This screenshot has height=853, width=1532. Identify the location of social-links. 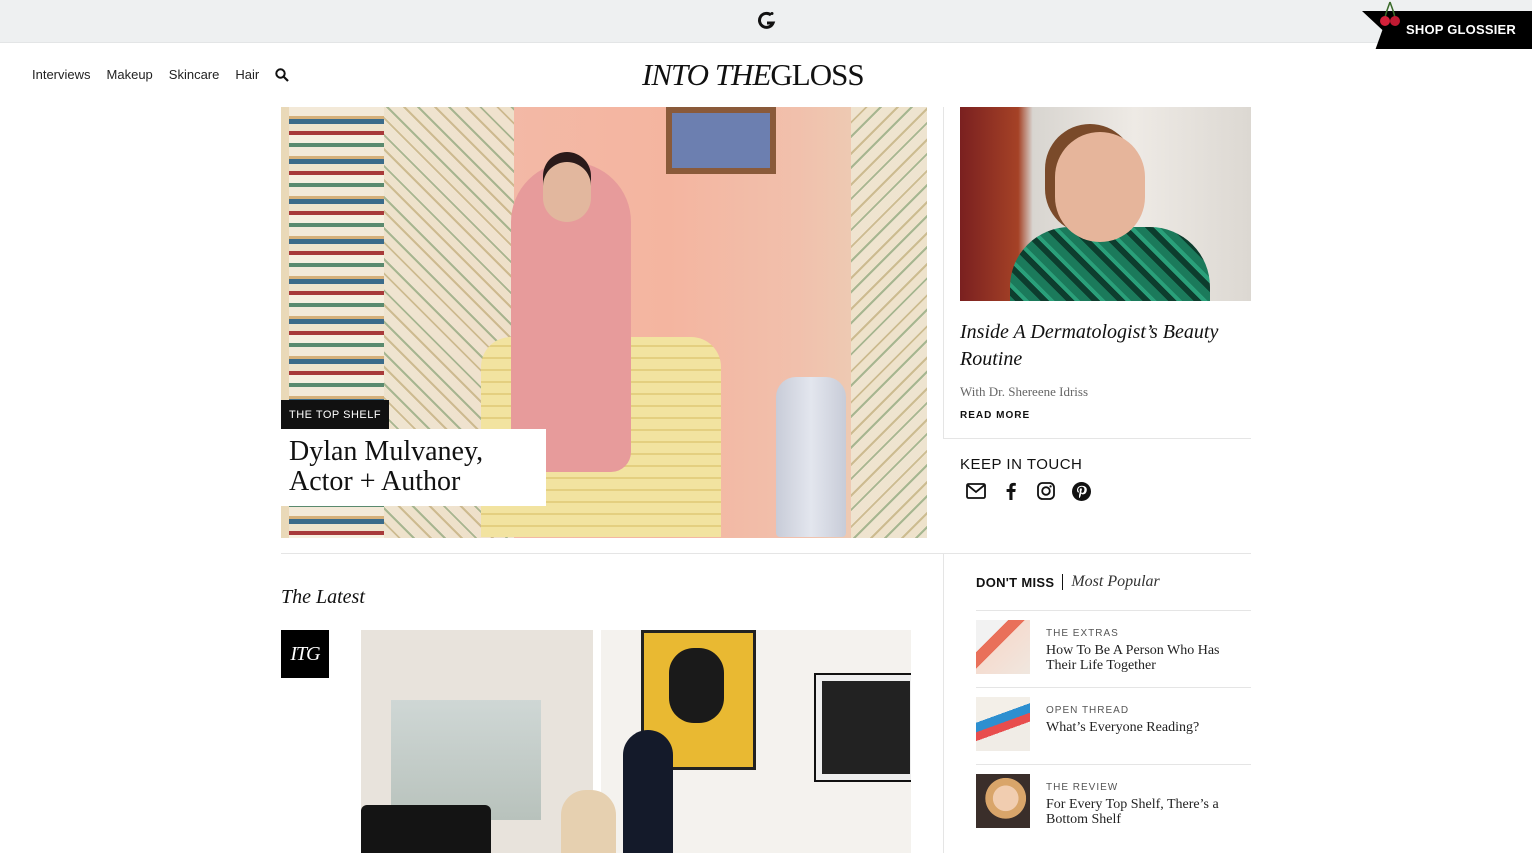
(1028, 491).